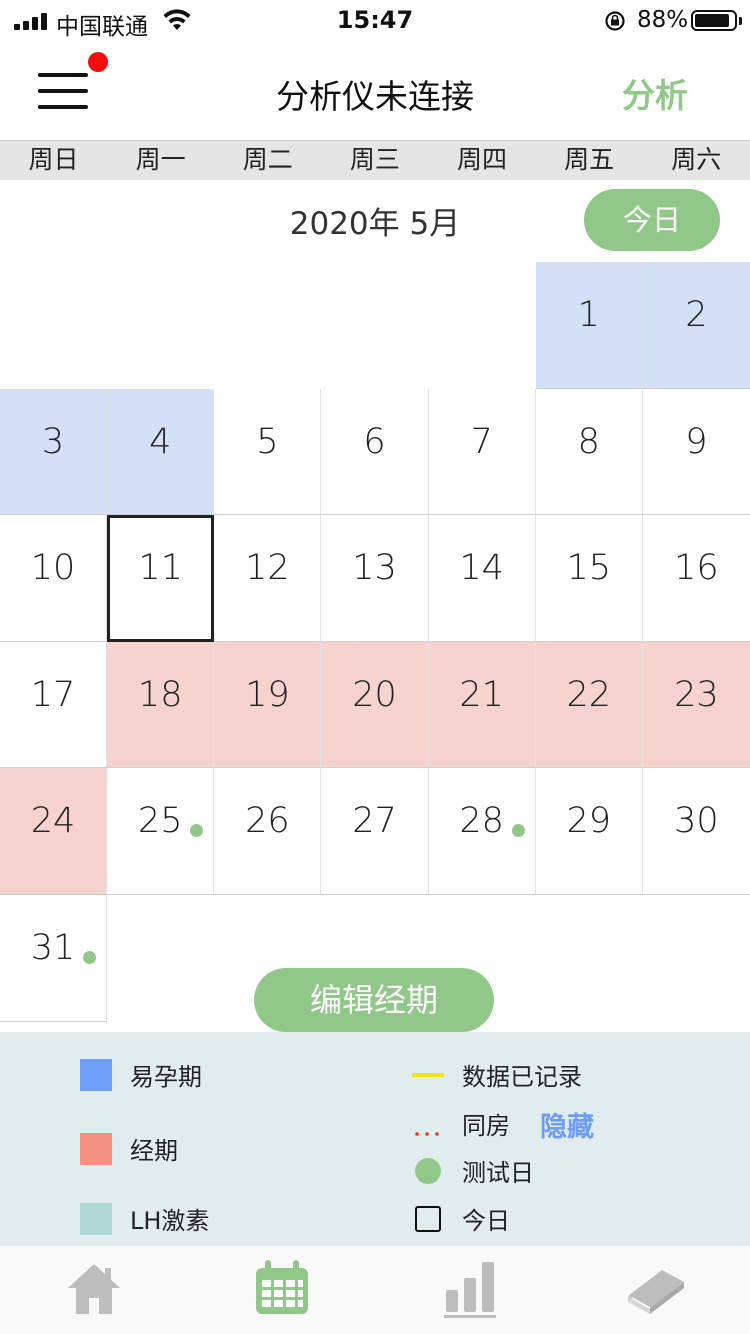  I want to click on legend-label: 经期, so click(154, 1151).